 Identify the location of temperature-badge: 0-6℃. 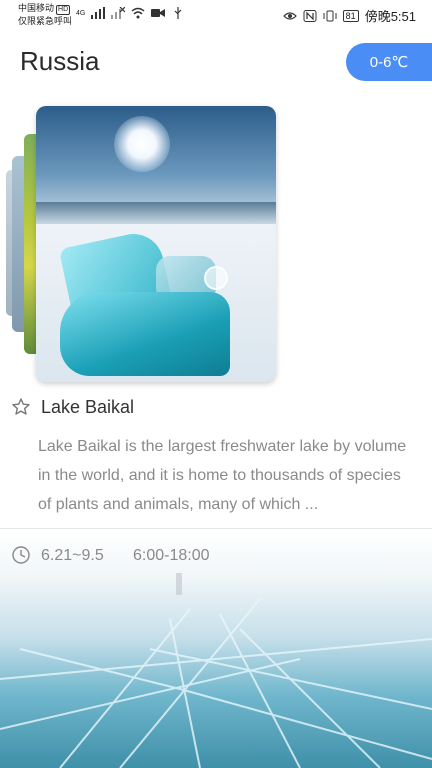
(389, 62).